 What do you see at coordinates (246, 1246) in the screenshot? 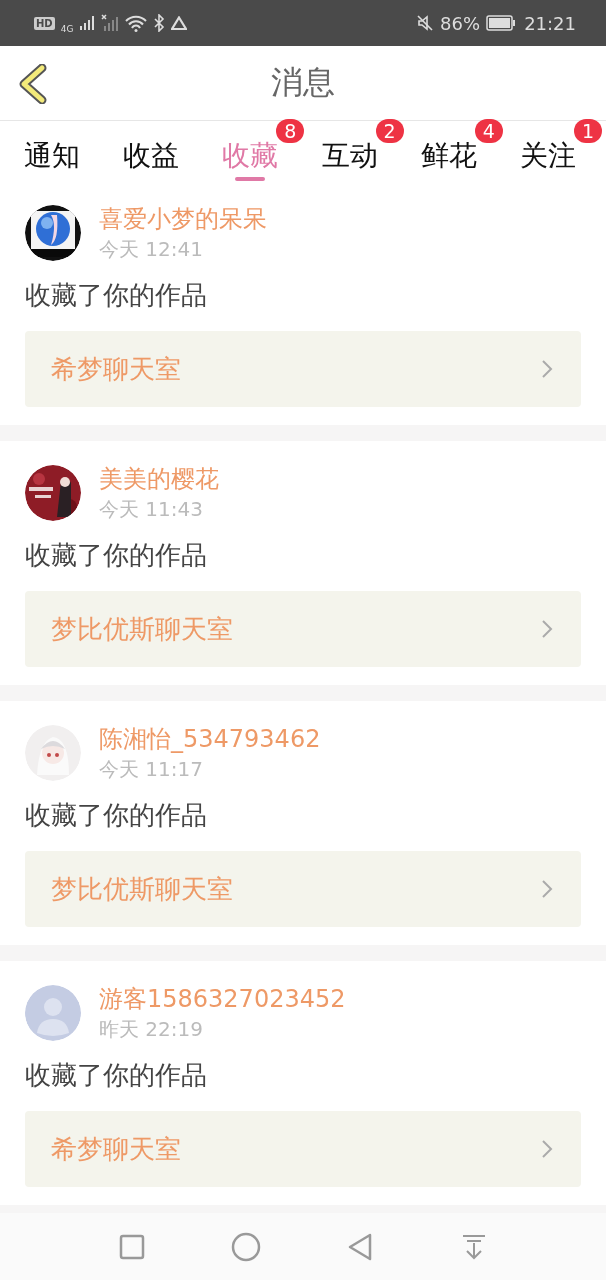
I see `circle-icon` at bounding box center [246, 1246].